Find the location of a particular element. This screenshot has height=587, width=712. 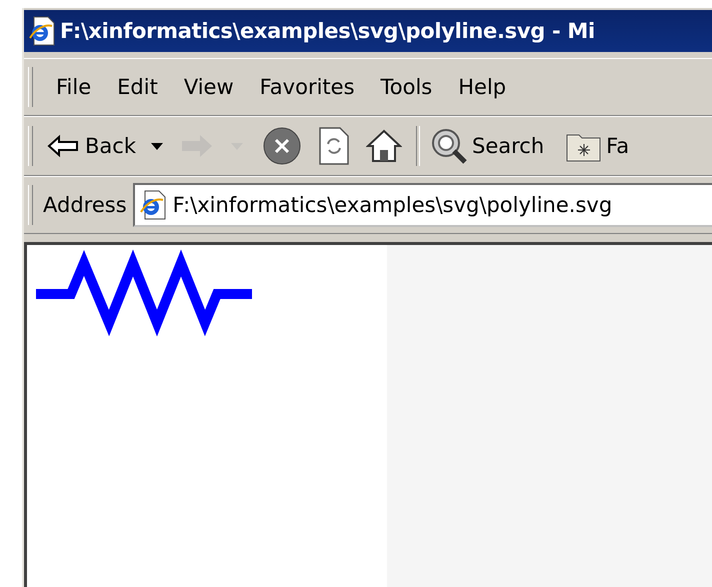

menu-item: File is located at coordinates (73, 87).